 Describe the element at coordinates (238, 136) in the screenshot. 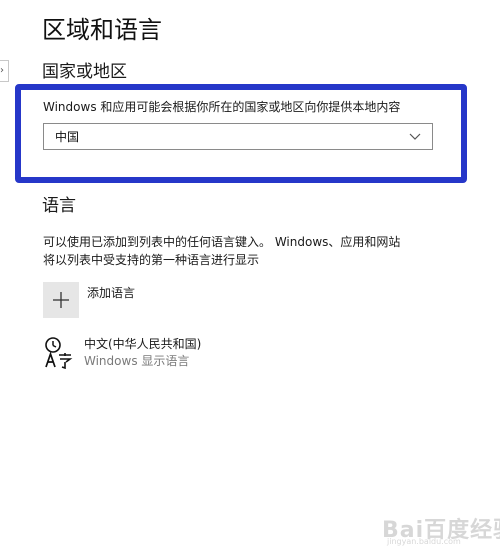

I see `country-dropdown: 中国` at that location.